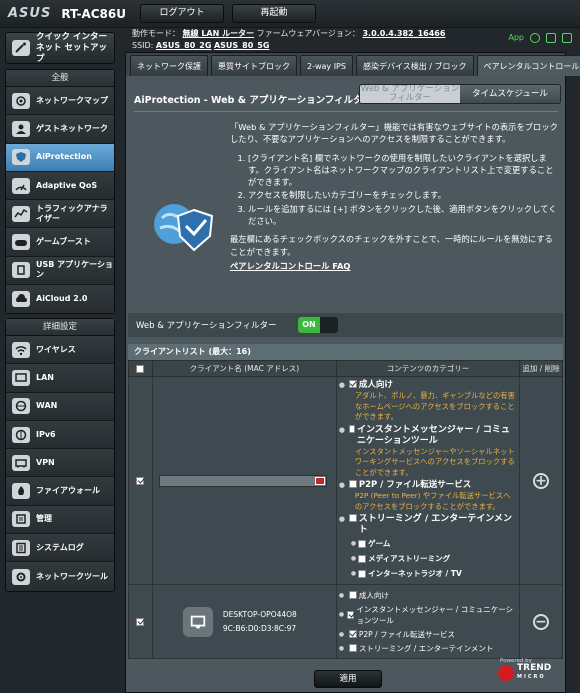 The image size is (580, 693). I want to click on device-name: DESKTOP-OPO44O8, so click(259, 614).